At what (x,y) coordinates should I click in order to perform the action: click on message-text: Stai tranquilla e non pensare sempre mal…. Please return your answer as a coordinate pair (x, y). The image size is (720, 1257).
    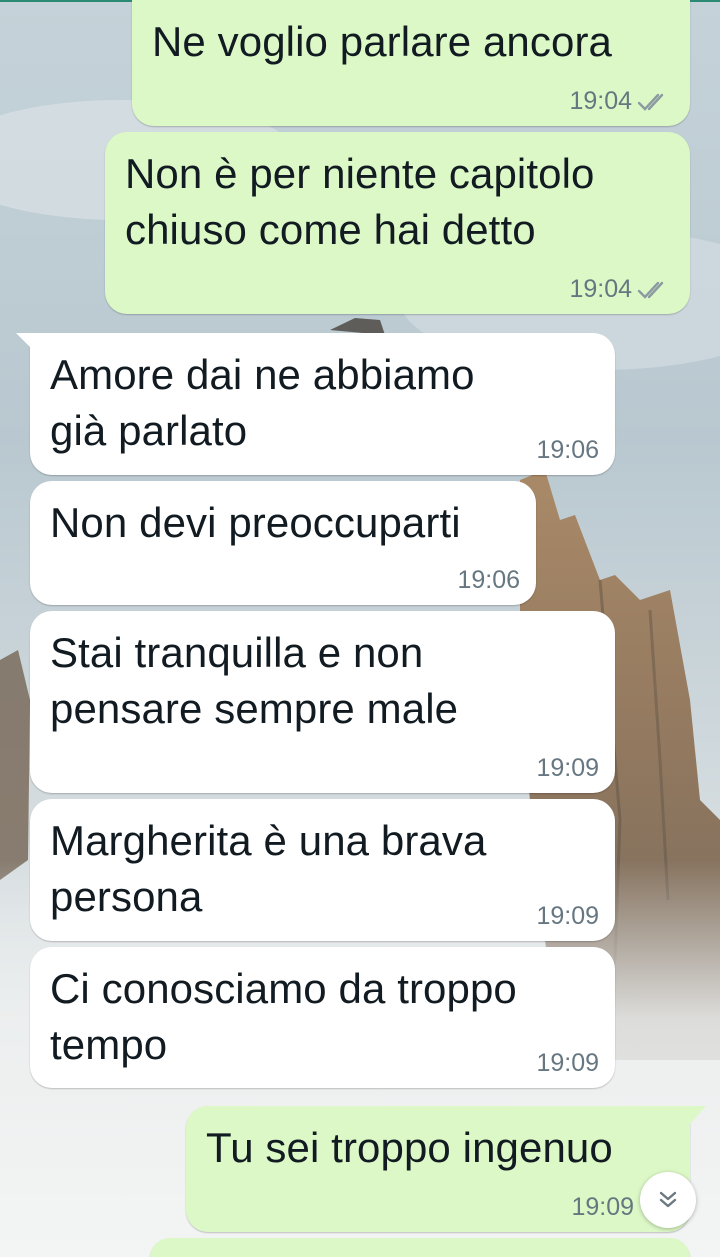
    Looking at the image, I should click on (254, 680).